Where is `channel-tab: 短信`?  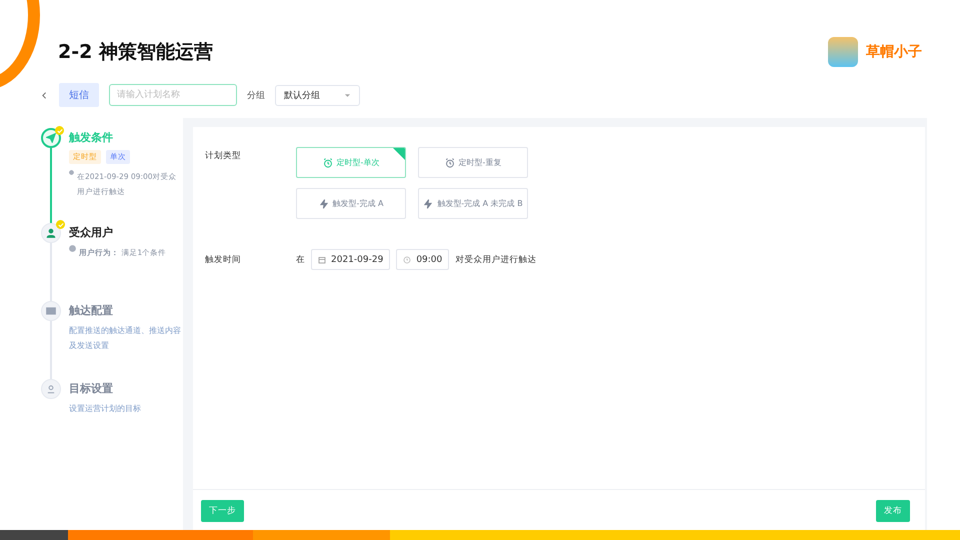 channel-tab: 短信 is located at coordinates (79, 95).